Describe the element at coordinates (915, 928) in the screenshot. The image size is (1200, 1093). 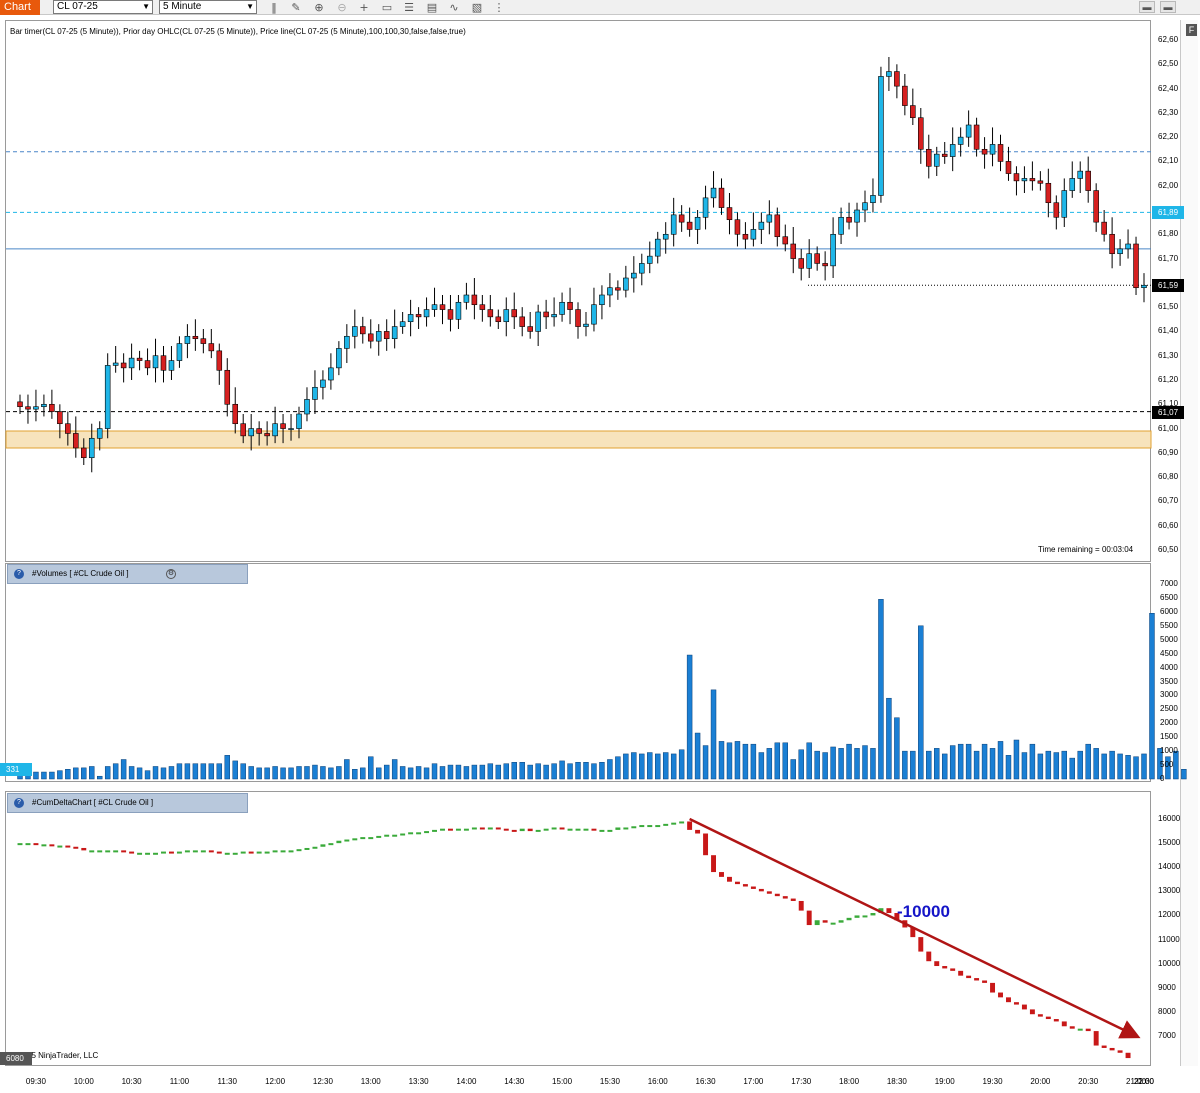
I see `trend-arrow-line` at that location.